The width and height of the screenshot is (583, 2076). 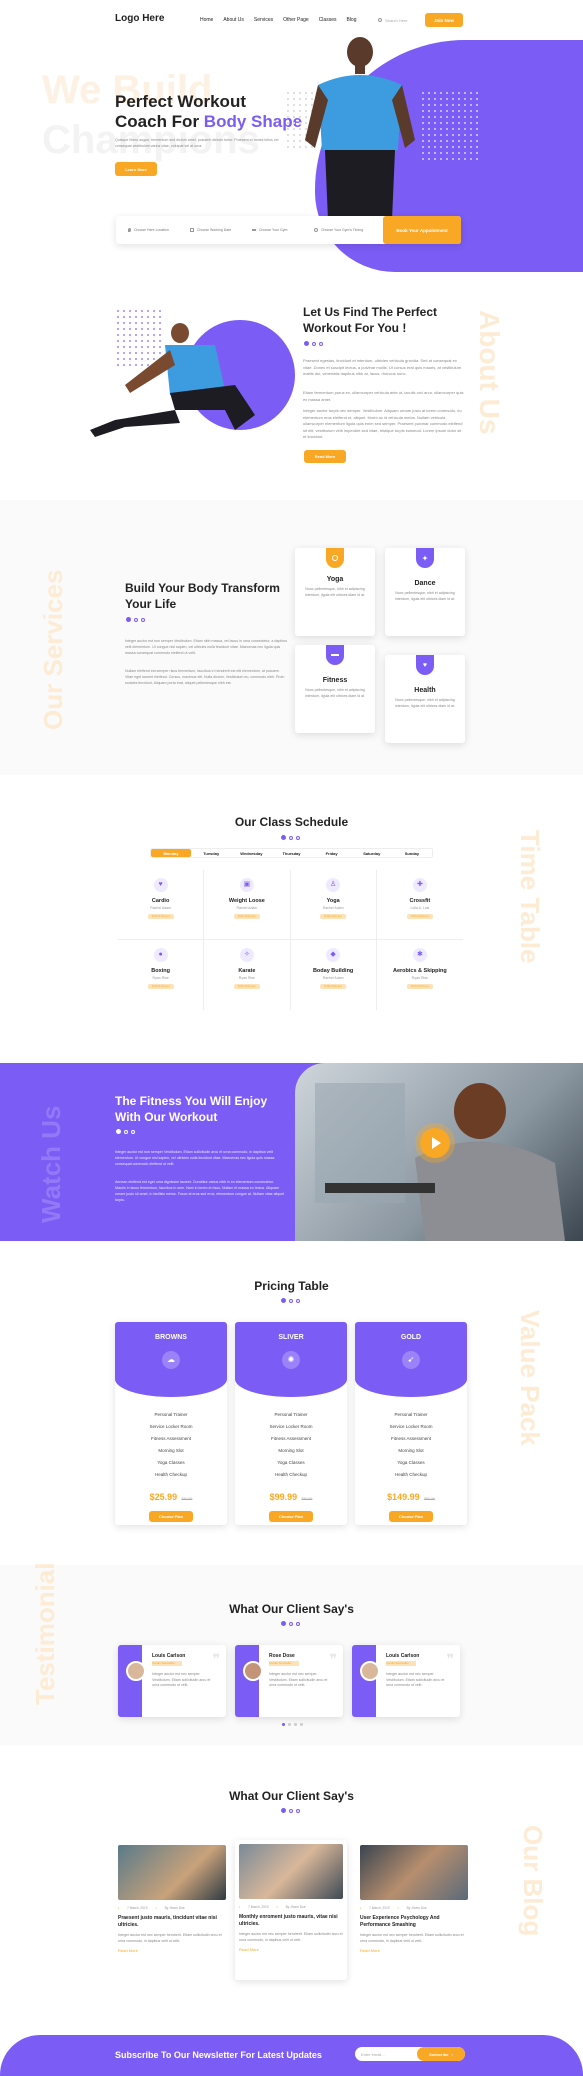 What do you see at coordinates (159, 121) in the screenshot?
I see `hero-title-a: Coach For` at bounding box center [159, 121].